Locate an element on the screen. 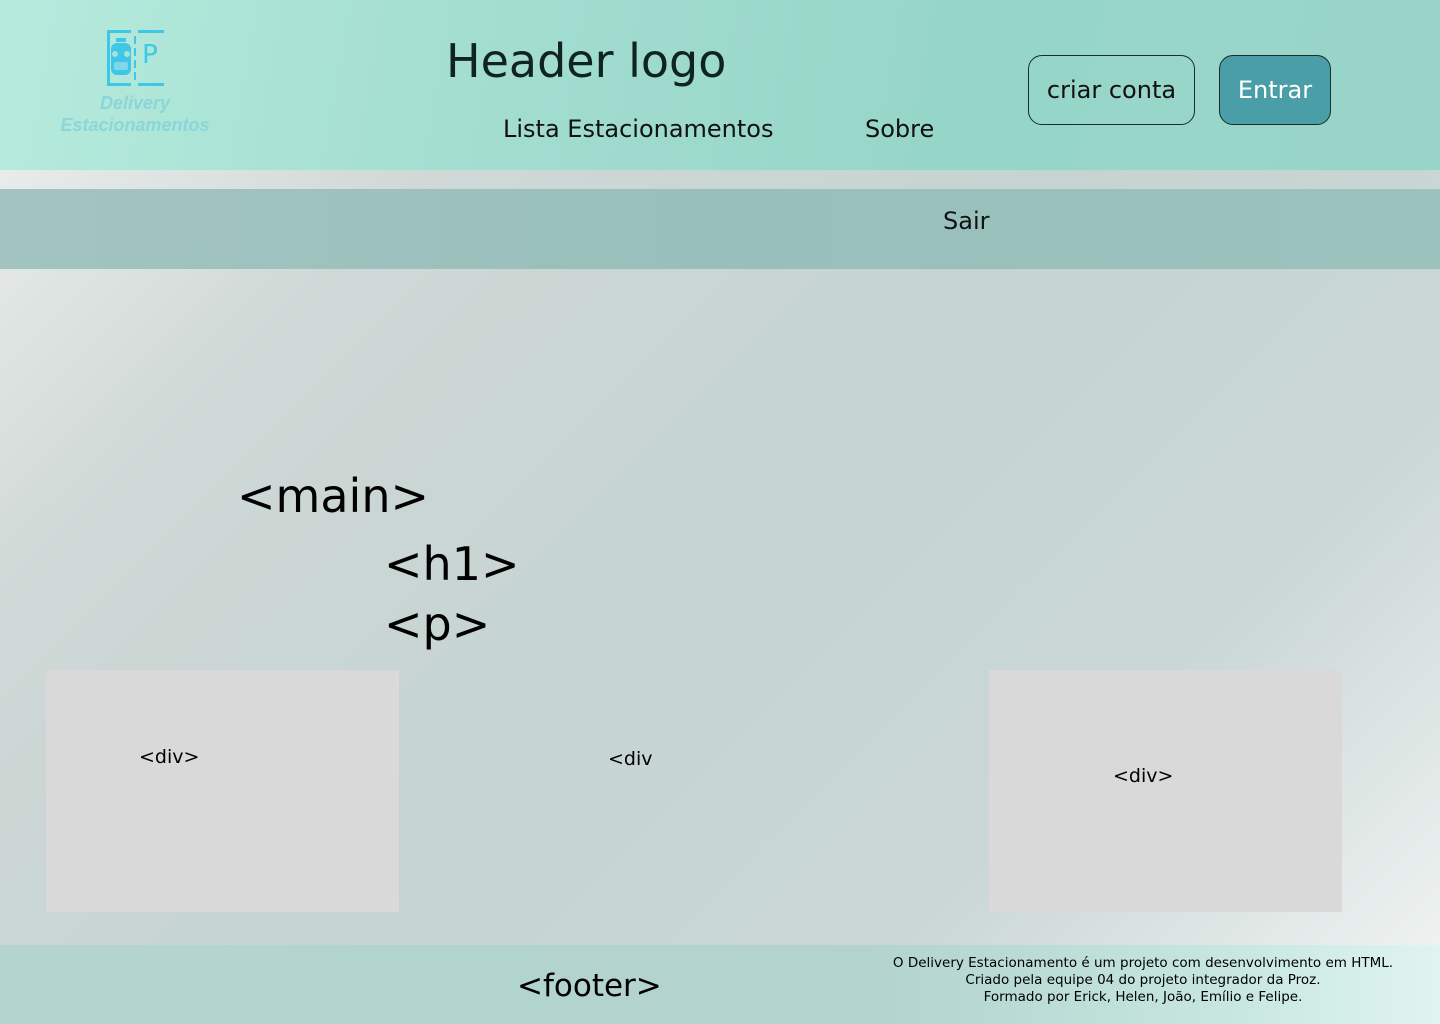  card-right-label: <div> is located at coordinates (1143, 776).